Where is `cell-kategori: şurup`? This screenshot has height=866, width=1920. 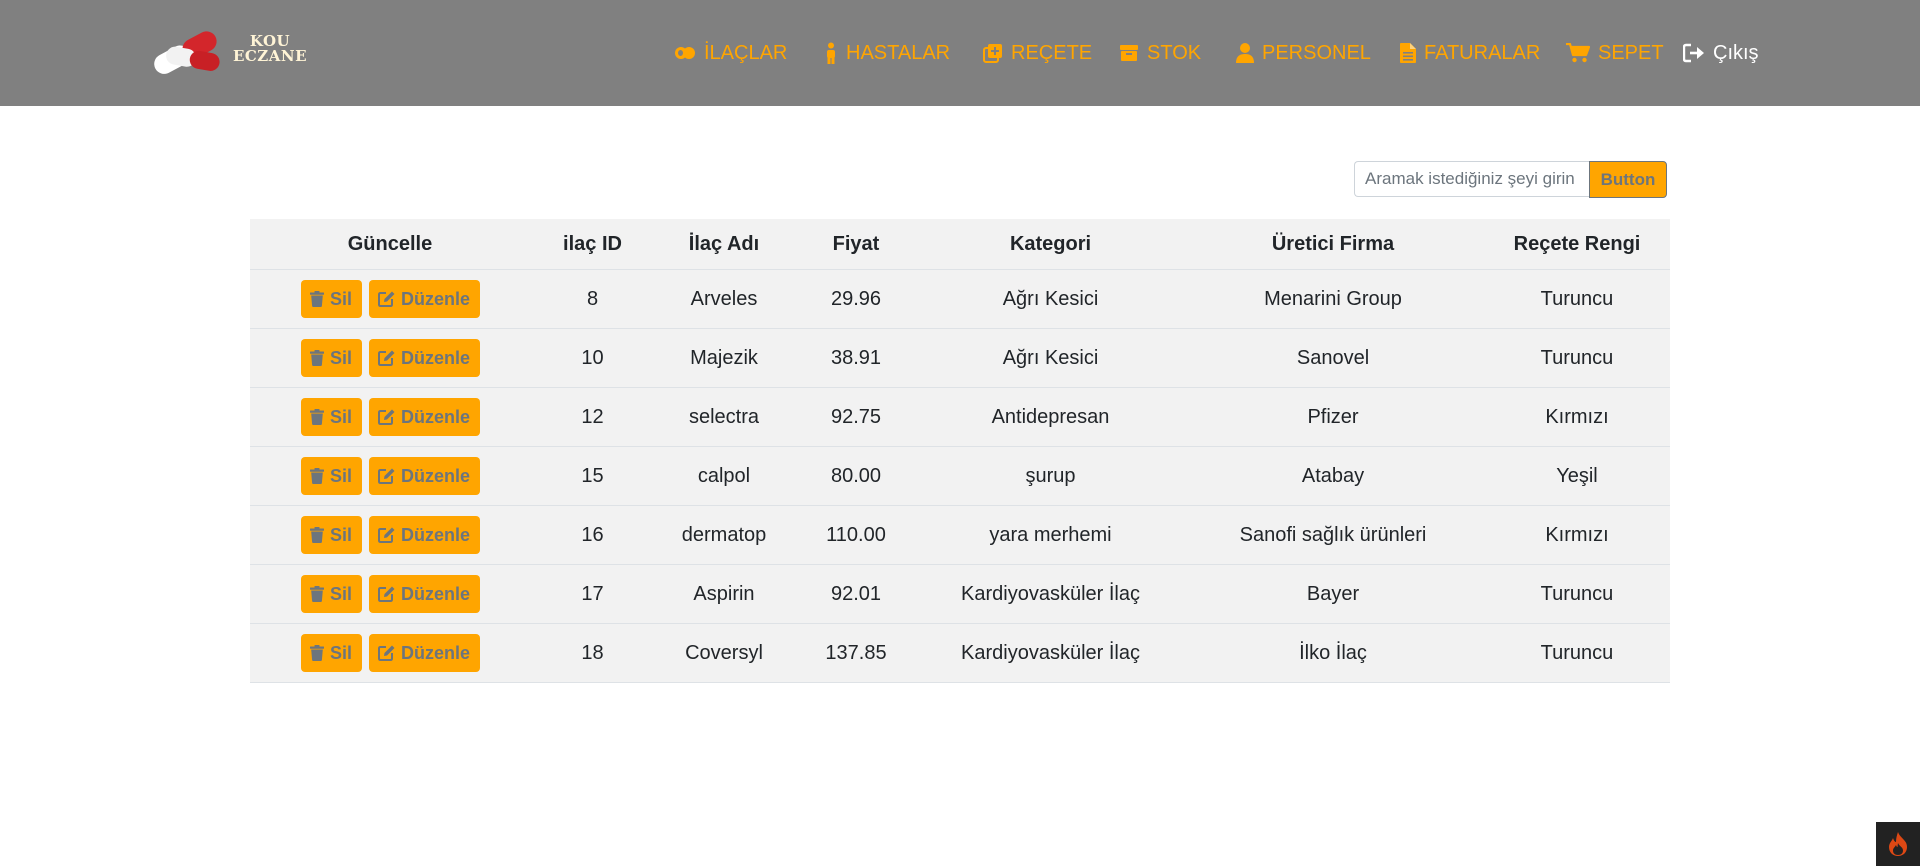 cell-kategori: şurup is located at coordinates (1050, 476).